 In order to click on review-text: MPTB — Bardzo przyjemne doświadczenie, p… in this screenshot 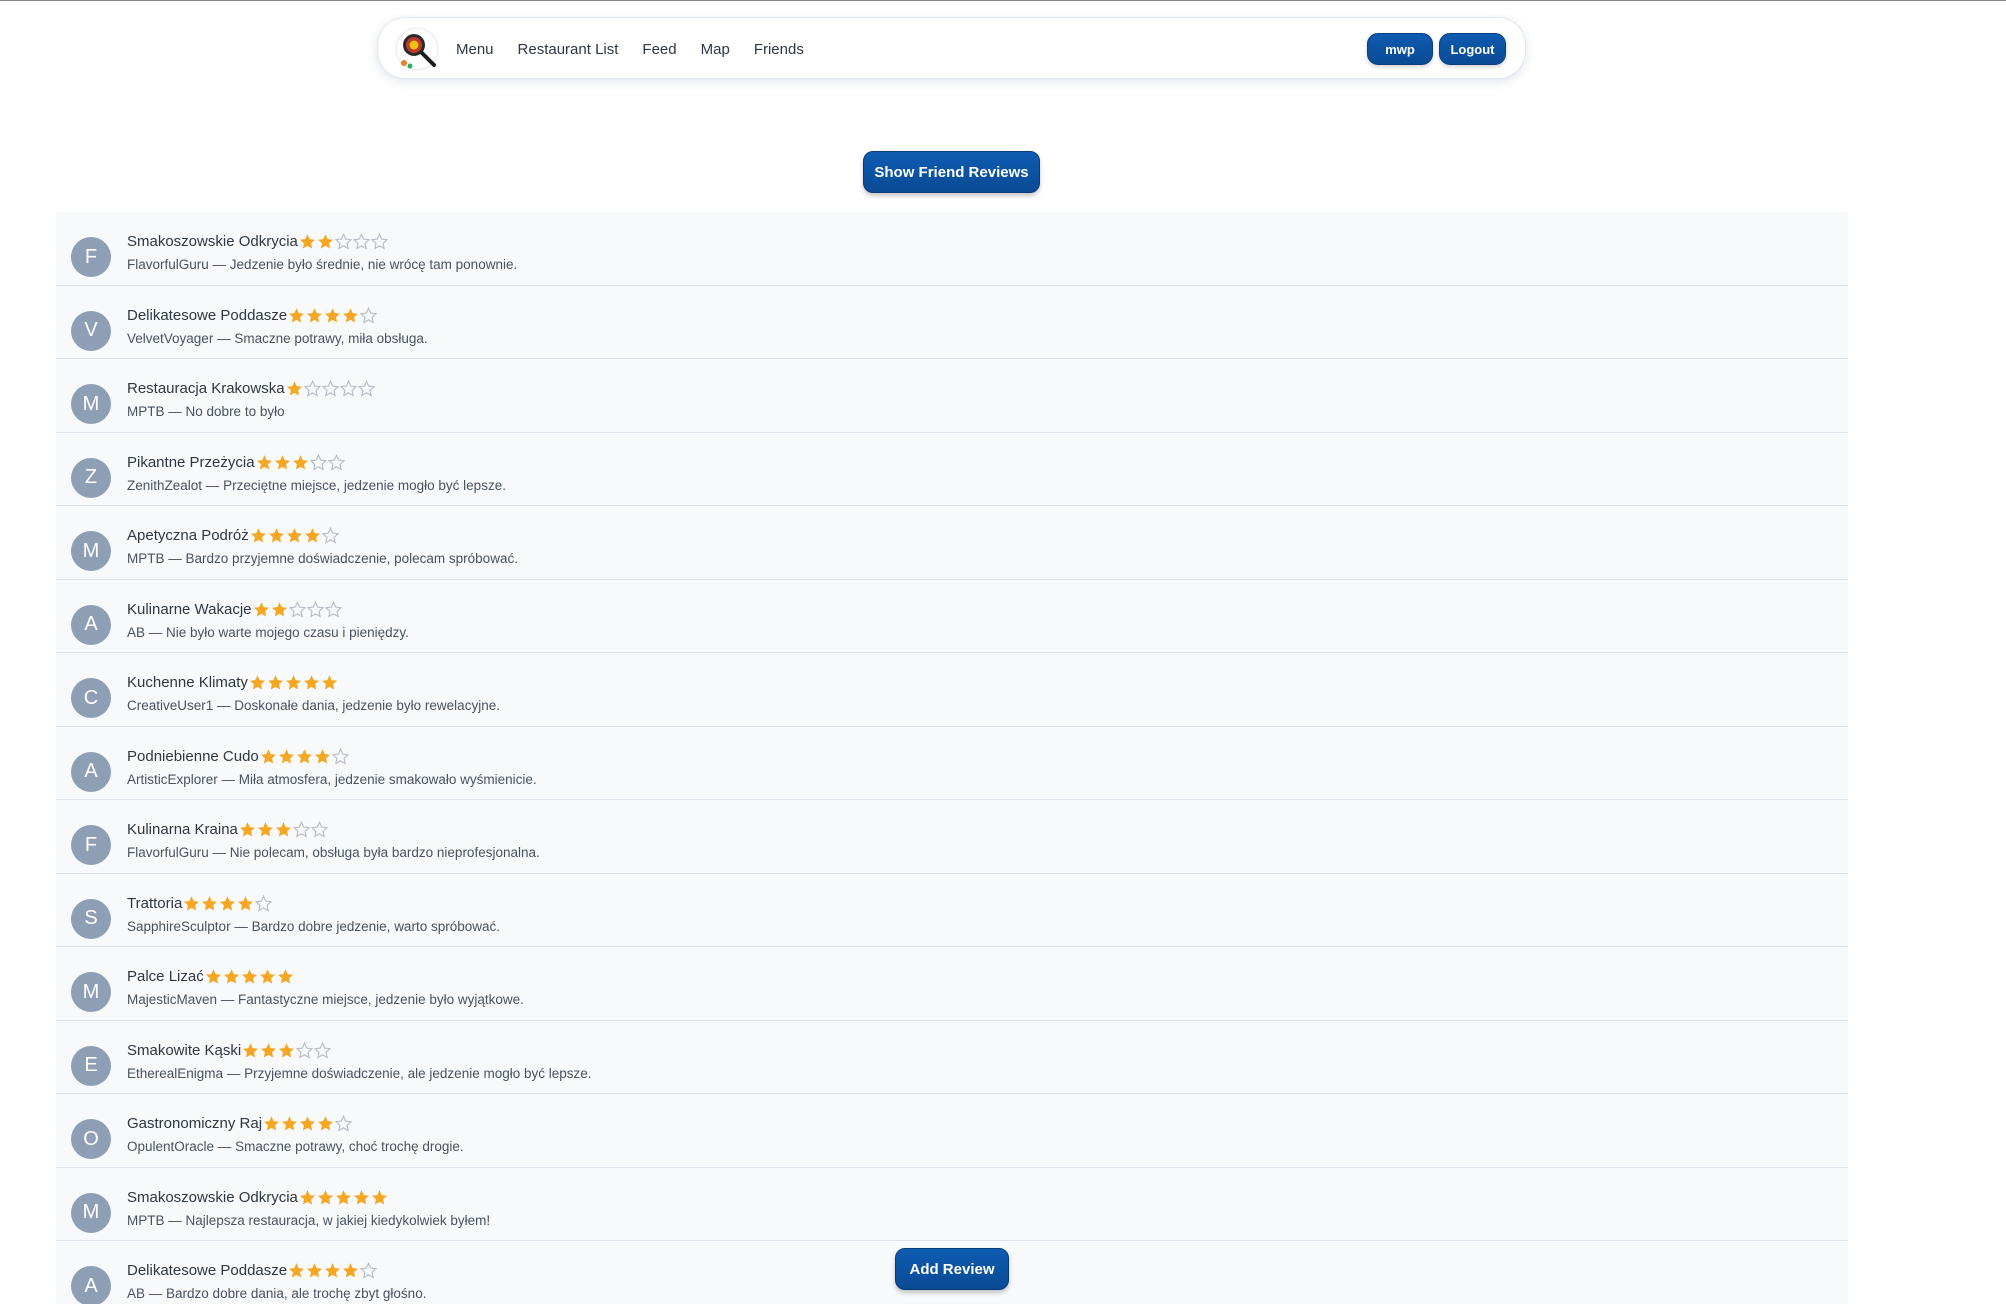, I will do `click(322, 558)`.